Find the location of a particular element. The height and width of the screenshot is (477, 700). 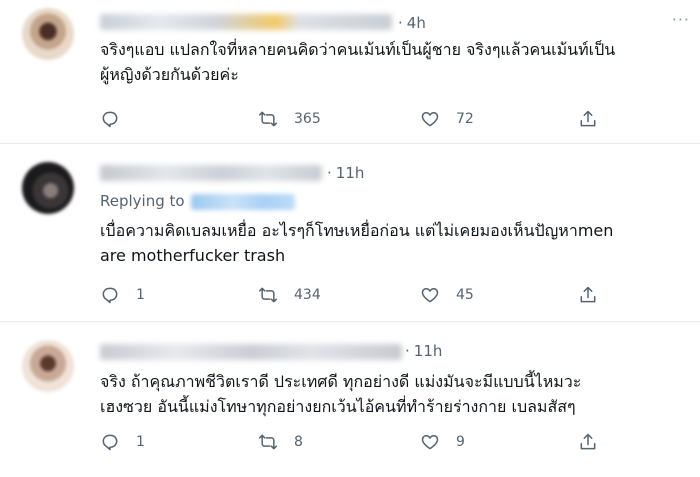

like-button: 72 is located at coordinates (447, 119).